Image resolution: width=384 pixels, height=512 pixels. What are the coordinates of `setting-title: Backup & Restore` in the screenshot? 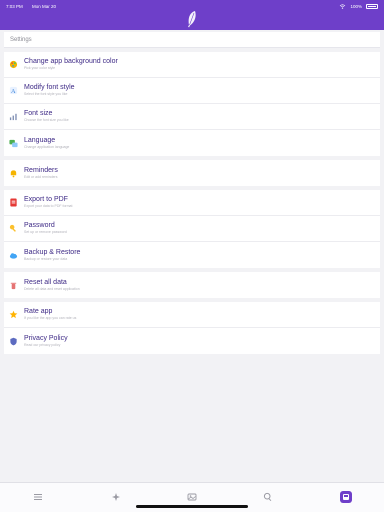 It's located at (52, 252).